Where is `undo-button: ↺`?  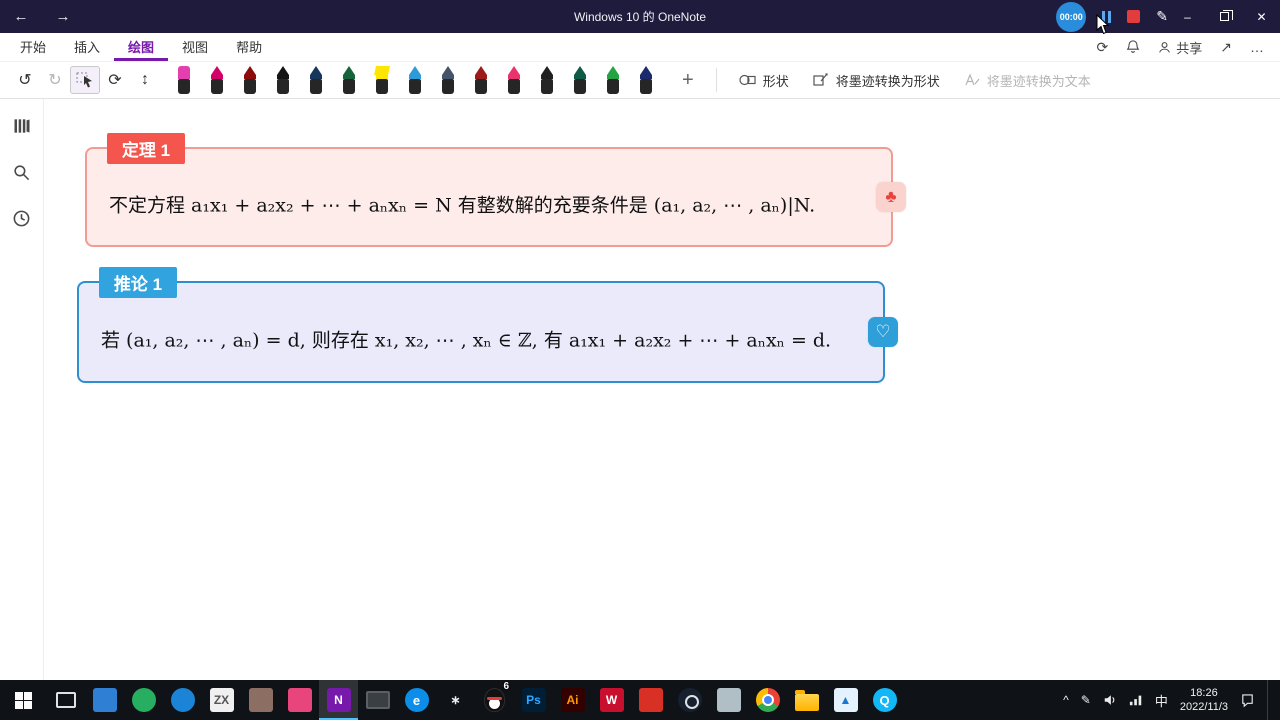 undo-button: ↺ is located at coordinates (25, 80).